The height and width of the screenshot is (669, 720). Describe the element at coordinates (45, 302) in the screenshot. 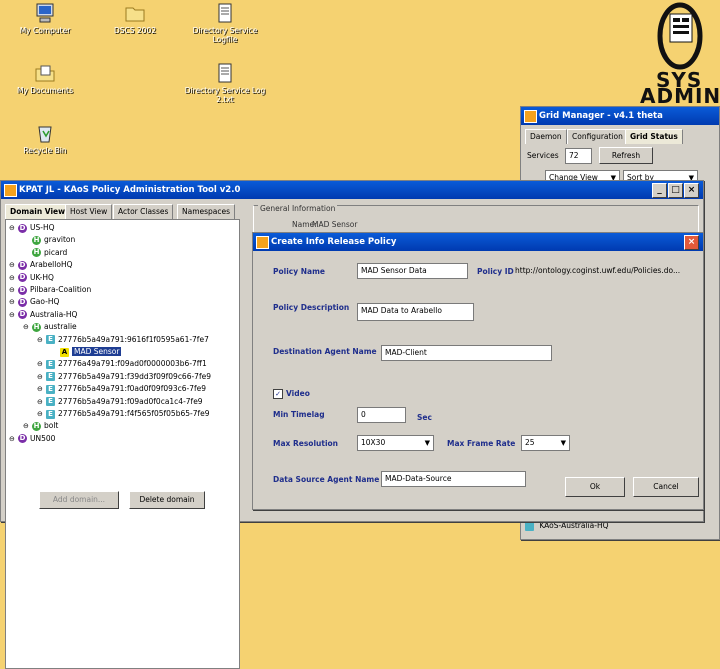

I see `tree-node-label: Gao-HQ` at that location.